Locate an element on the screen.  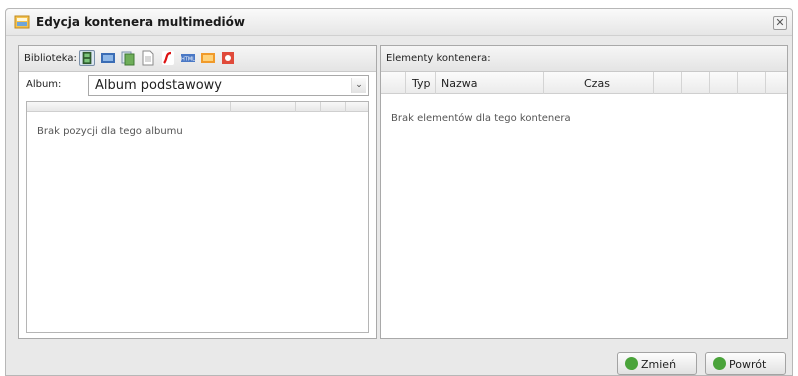
back-arrow-icon is located at coordinates (719, 363).